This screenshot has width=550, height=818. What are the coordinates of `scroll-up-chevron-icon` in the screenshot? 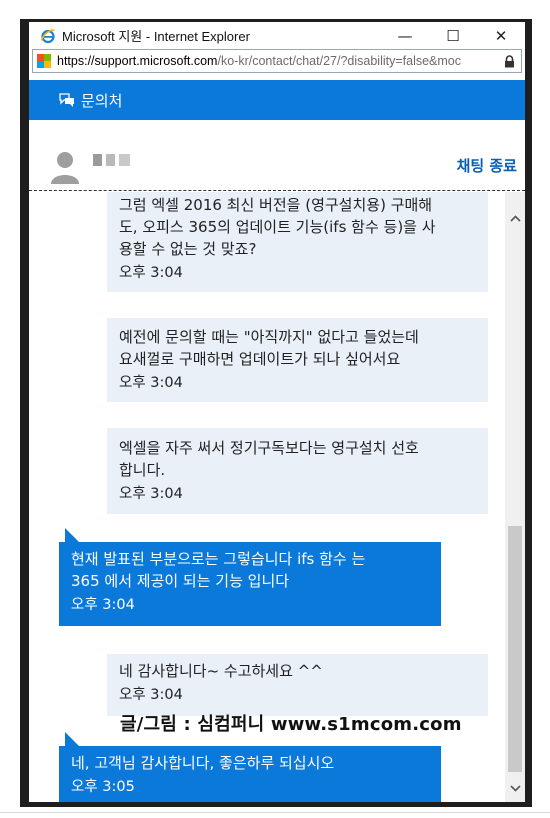 It's located at (515, 218).